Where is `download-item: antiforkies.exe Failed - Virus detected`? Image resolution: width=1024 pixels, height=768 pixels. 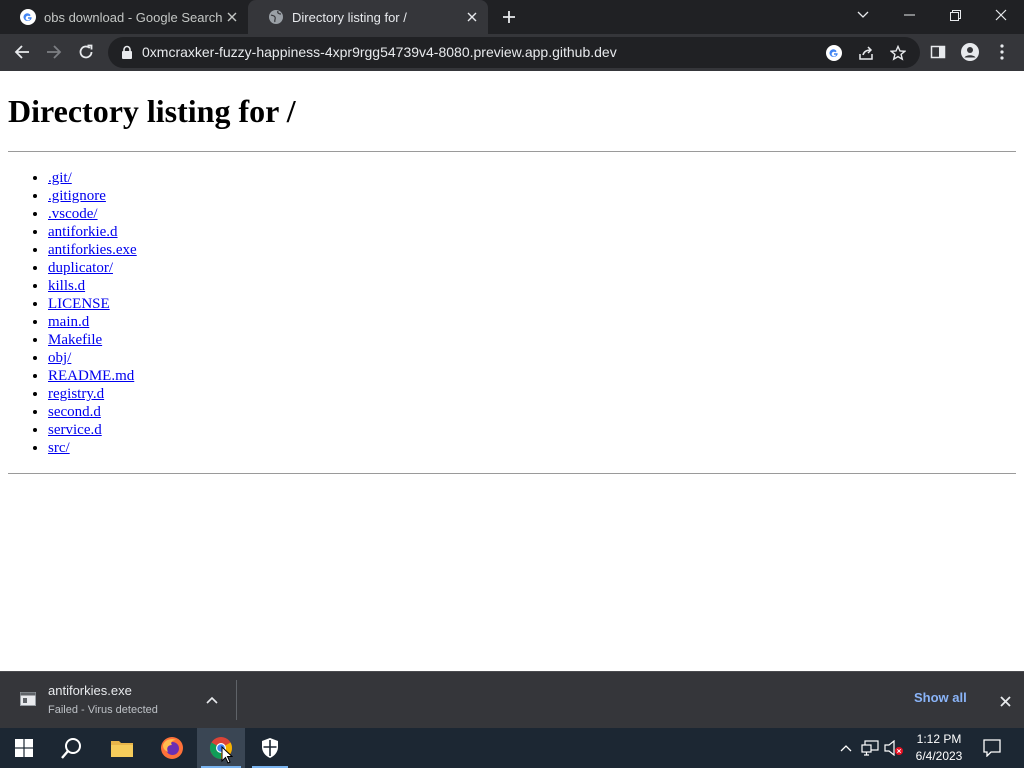 download-item: antiforkies.exe Failed - Virus detected is located at coordinates (118, 700).